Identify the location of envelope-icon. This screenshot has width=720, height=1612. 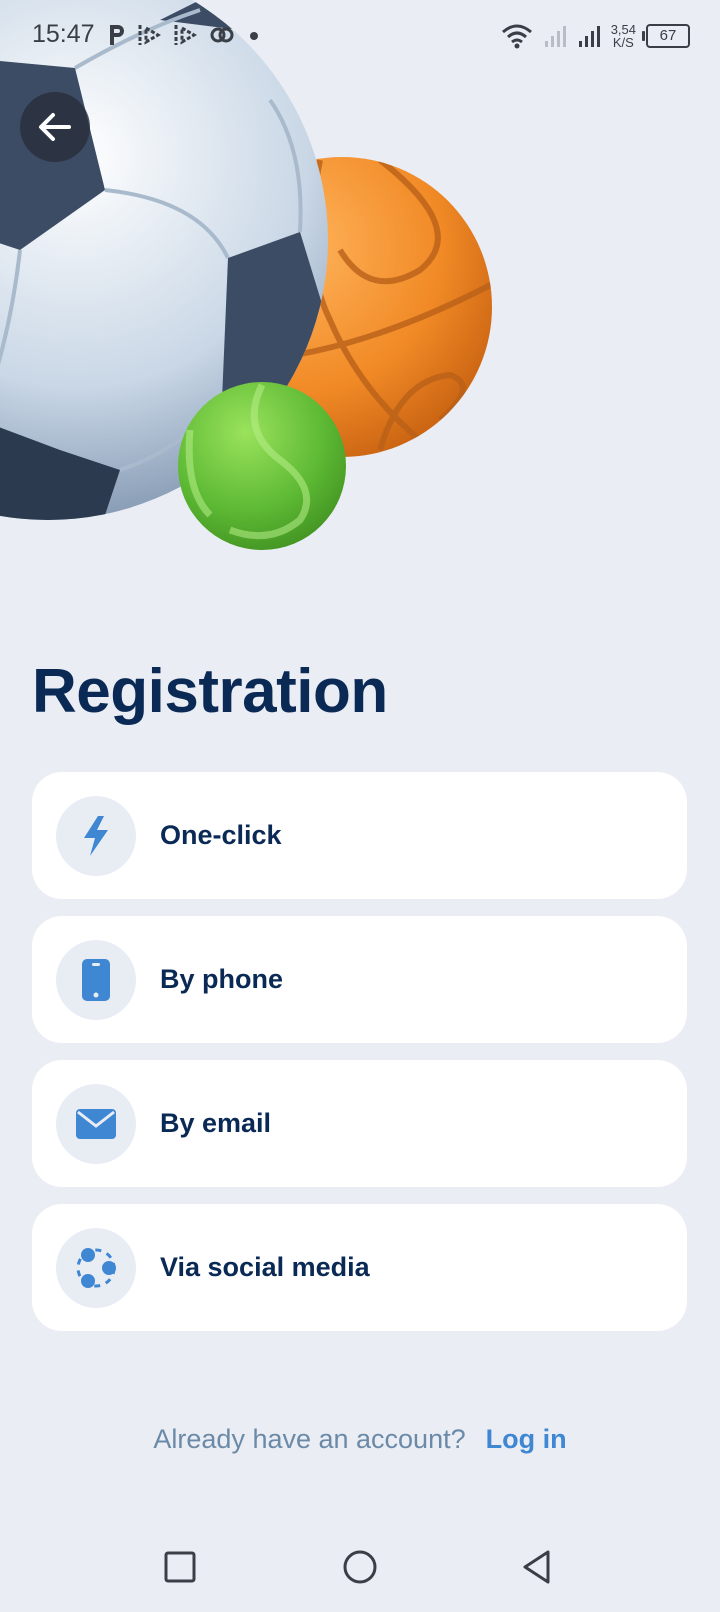
(96, 1123).